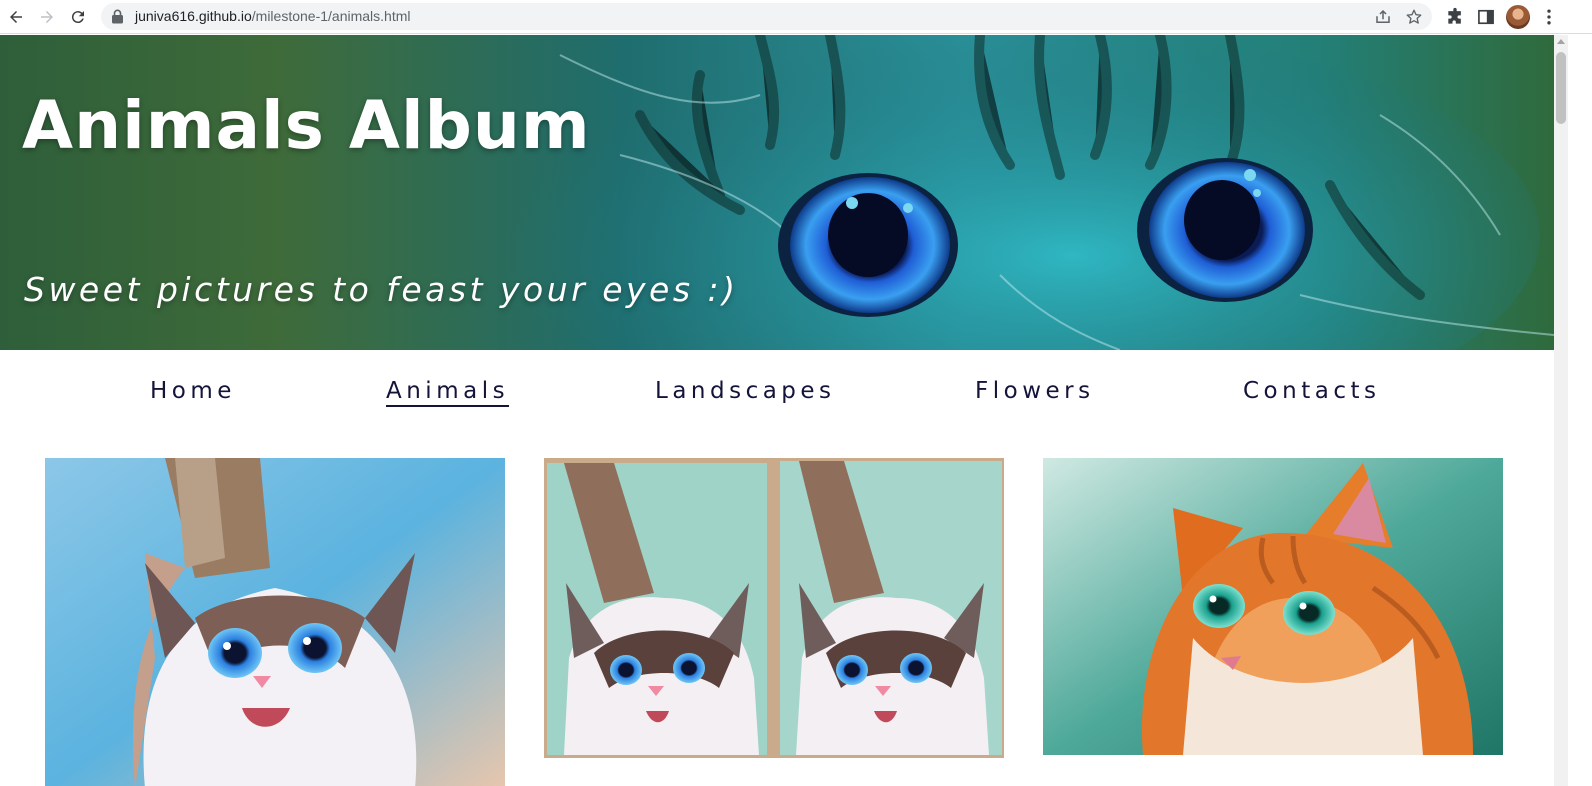 The height and width of the screenshot is (786, 1592). What do you see at coordinates (1414, 17) in the screenshot?
I see `star-icon` at bounding box center [1414, 17].